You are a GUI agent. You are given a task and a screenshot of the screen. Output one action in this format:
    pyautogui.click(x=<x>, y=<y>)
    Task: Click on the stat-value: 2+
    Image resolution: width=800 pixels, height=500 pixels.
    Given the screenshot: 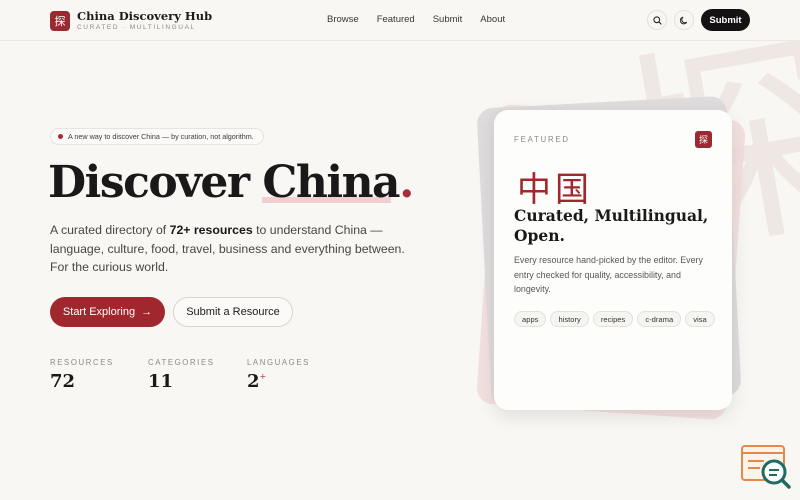 What is the action you would take?
    pyautogui.click(x=278, y=381)
    